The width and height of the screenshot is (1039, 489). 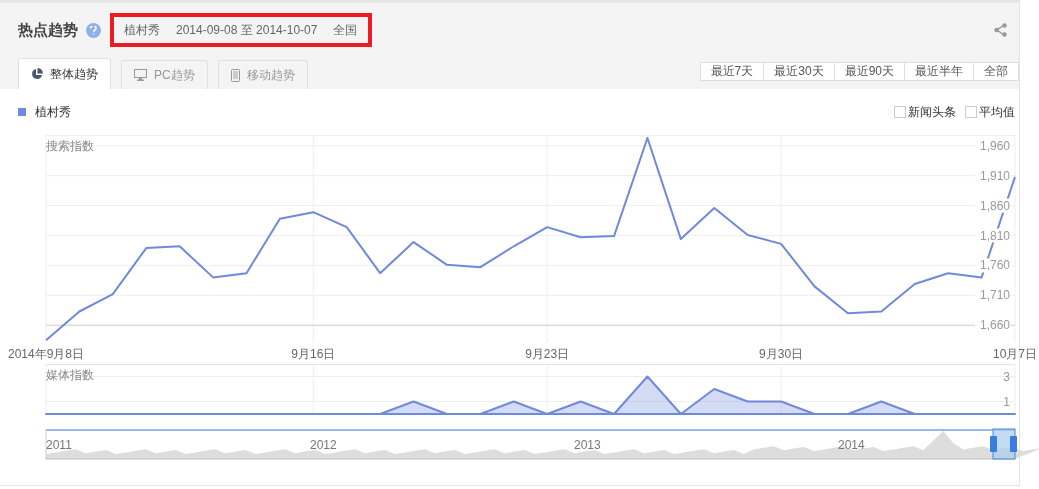 I want to click on checkbox-label: 平均值, so click(x=997, y=112).